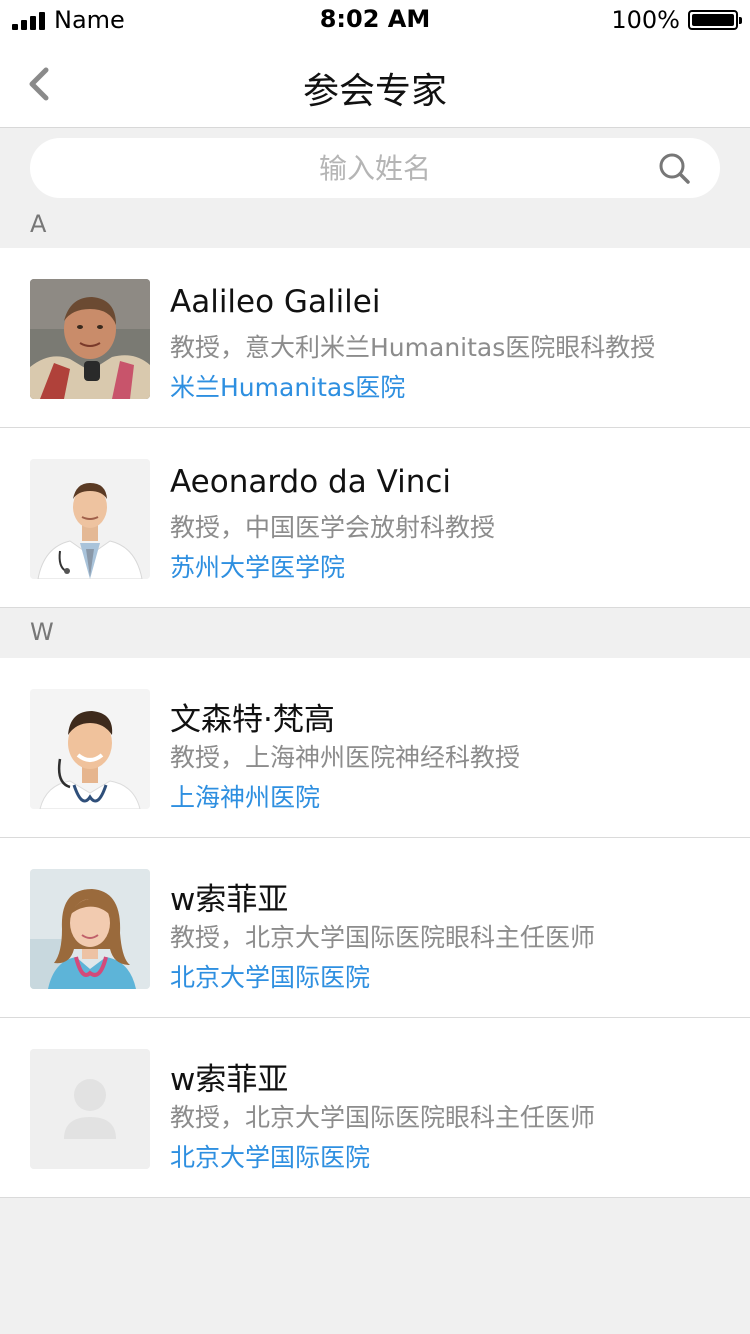 The height and width of the screenshot is (1334, 750). What do you see at coordinates (245, 796) in the screenshot?
I see `expert-hospital: 上海神州医院` at bounding box center [245, 796].